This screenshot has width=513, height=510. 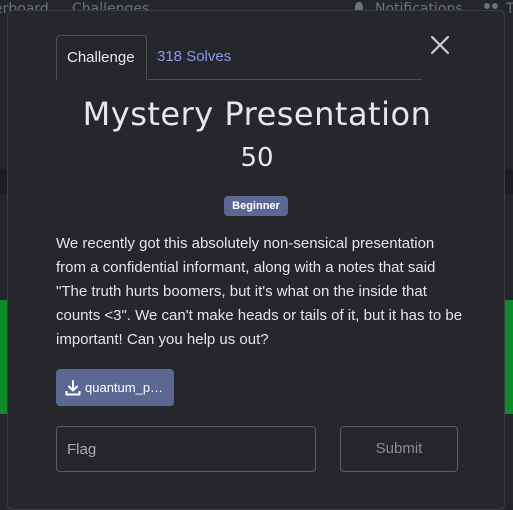 I want to click on challenge-title: Mystery Presentation, so click(x=257, y=114).